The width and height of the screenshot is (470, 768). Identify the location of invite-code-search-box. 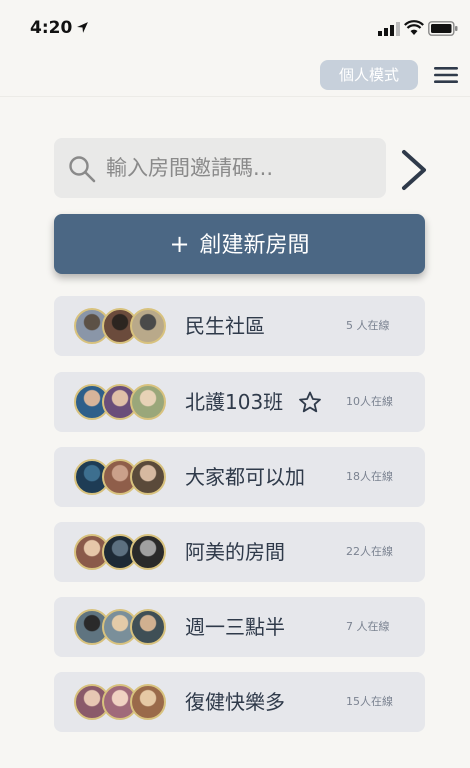
(220, 168).